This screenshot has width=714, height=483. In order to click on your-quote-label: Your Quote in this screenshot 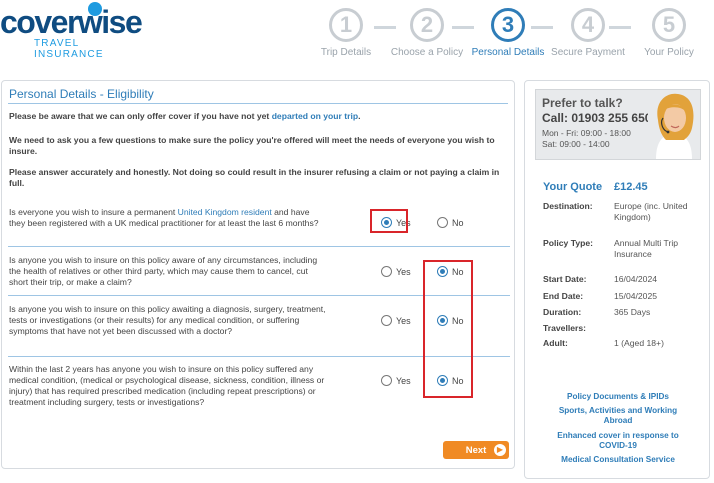, I will do `click(573, 187)`.